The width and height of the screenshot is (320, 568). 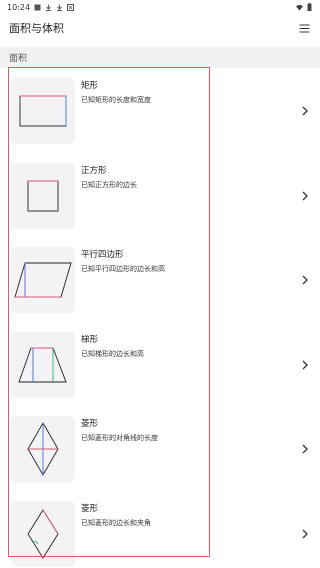 What do you see at coordinates (160, 110) in the screenshot?
I see `list-item-rectangle: 矩形 已知矩形的长度和宽度` at bounding box center [160, 110].